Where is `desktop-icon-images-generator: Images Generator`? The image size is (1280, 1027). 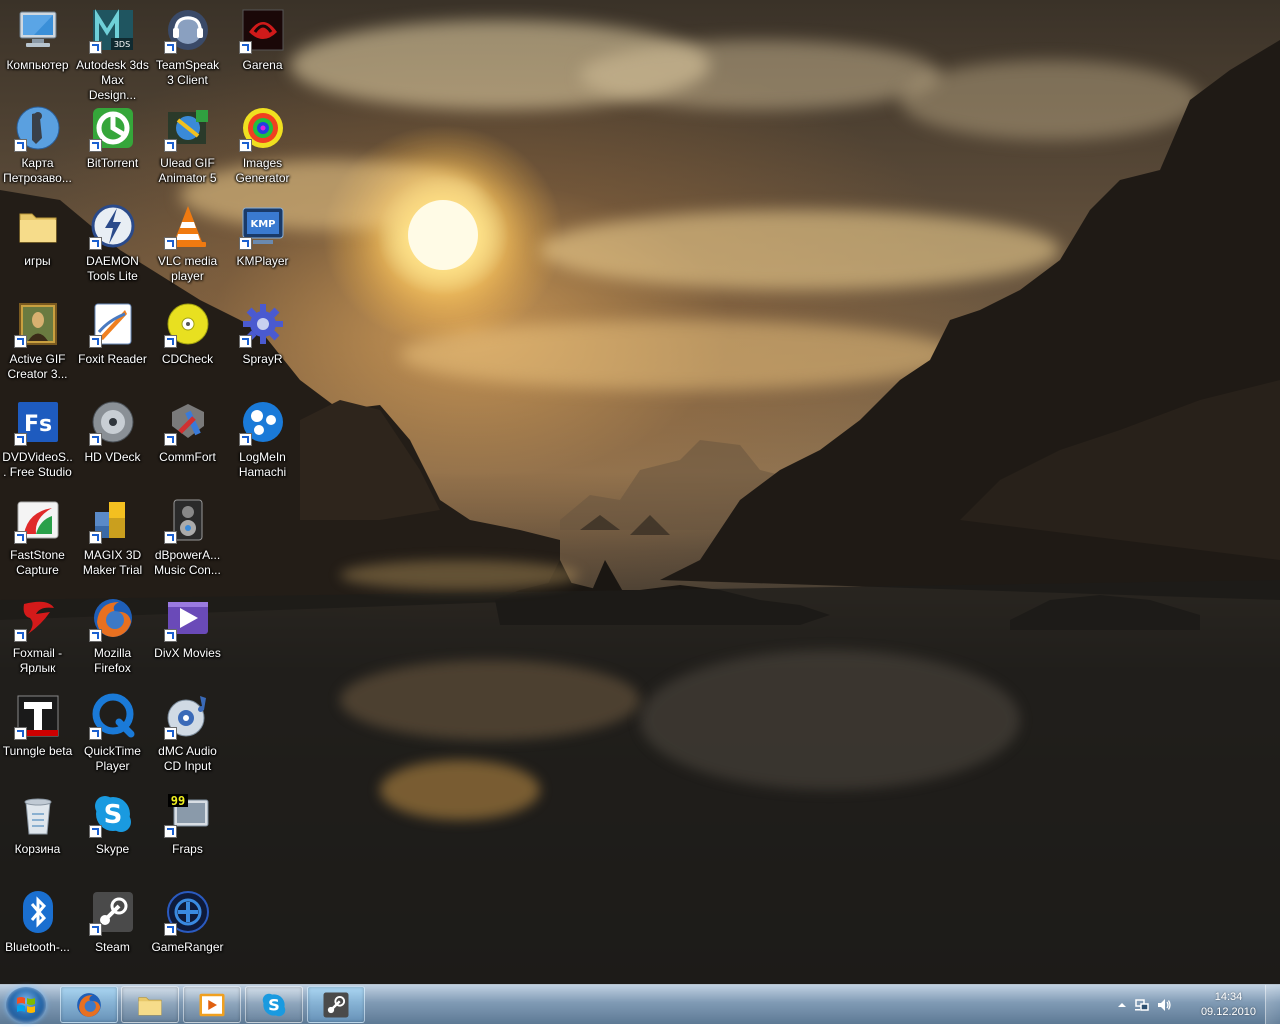 desktop-icon-images-generator: Images Generator is located at coordinates (262, 146).